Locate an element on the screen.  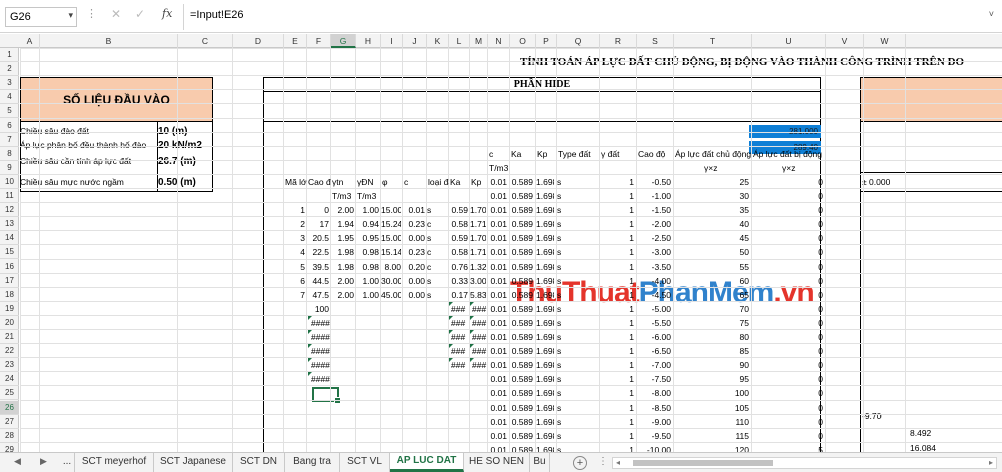
column-header: N is located at coordinates (499, 41).